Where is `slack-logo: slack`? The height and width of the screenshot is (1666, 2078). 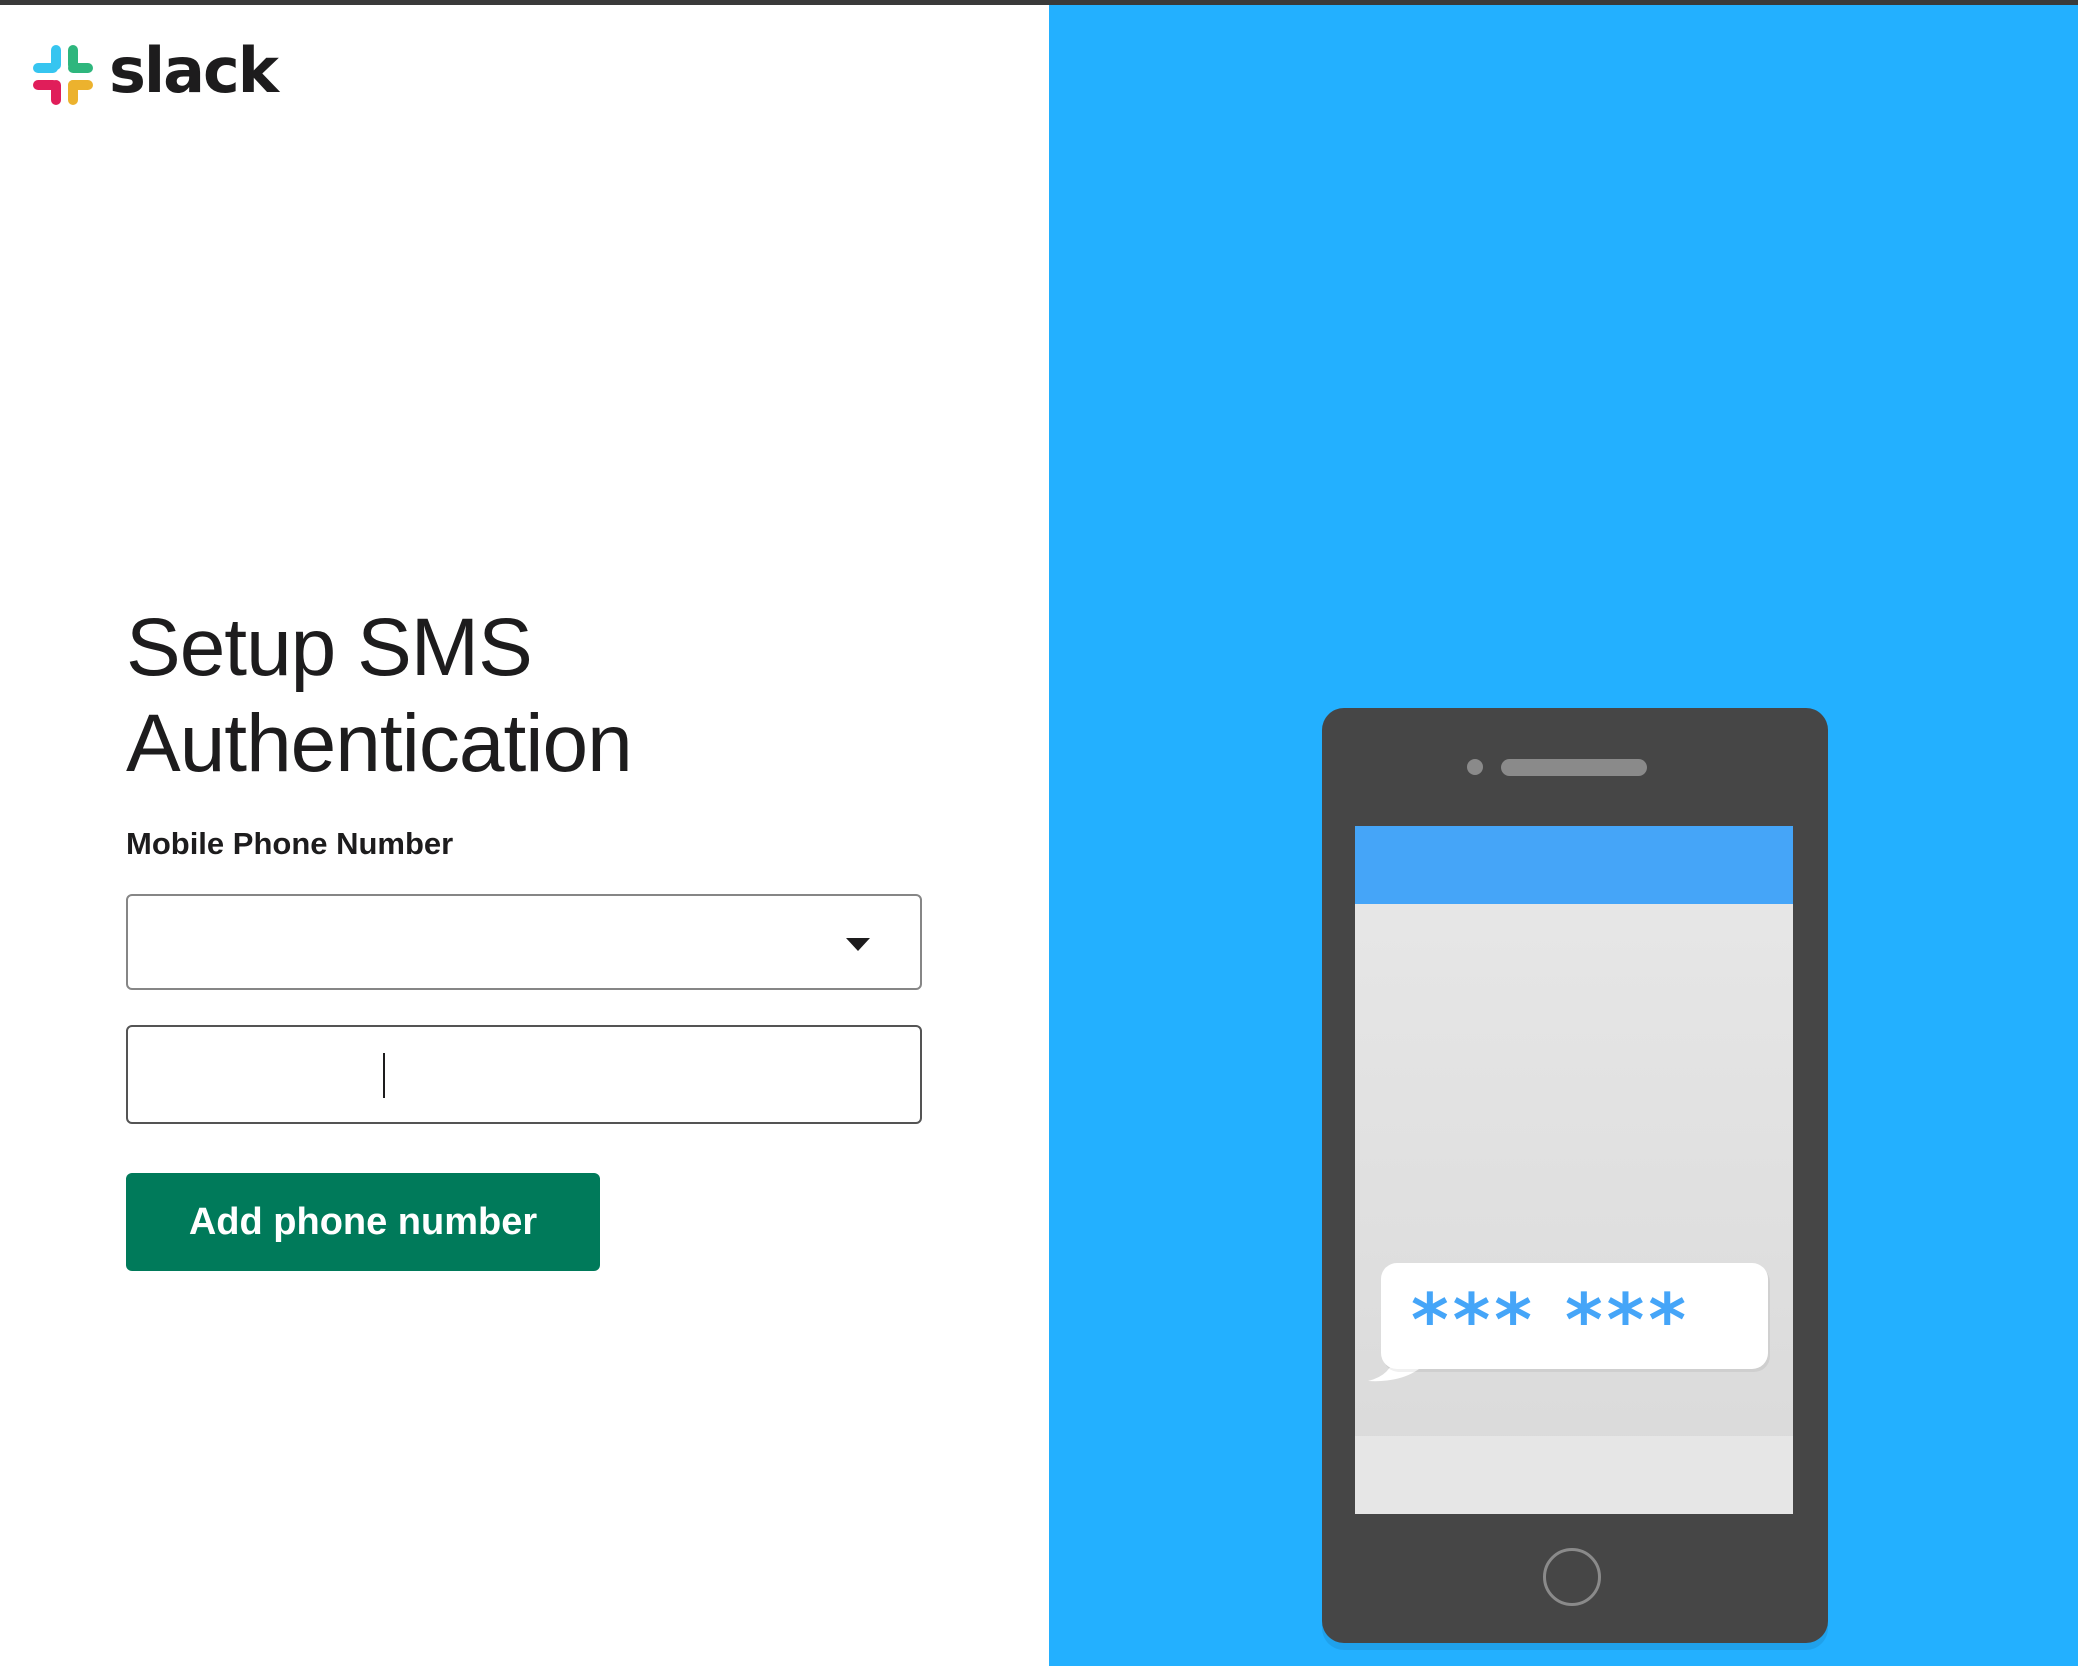
slack-logo: slack is located at coordinates (155, 72).